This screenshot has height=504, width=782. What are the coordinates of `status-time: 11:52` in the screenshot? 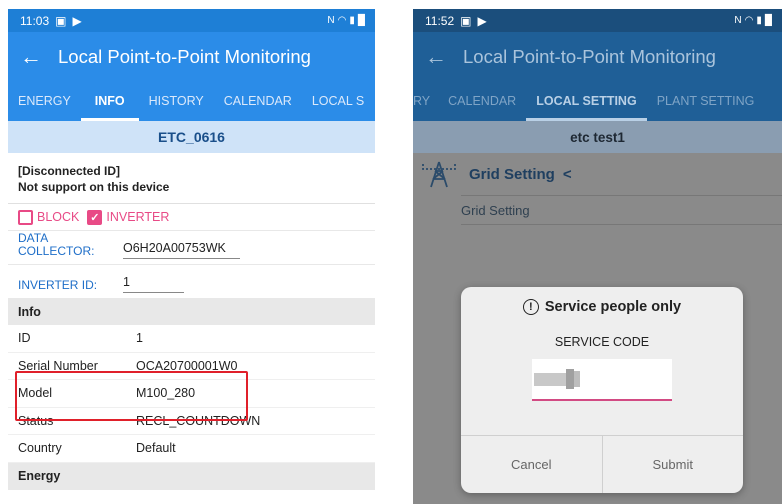 It's located at (440, 20).